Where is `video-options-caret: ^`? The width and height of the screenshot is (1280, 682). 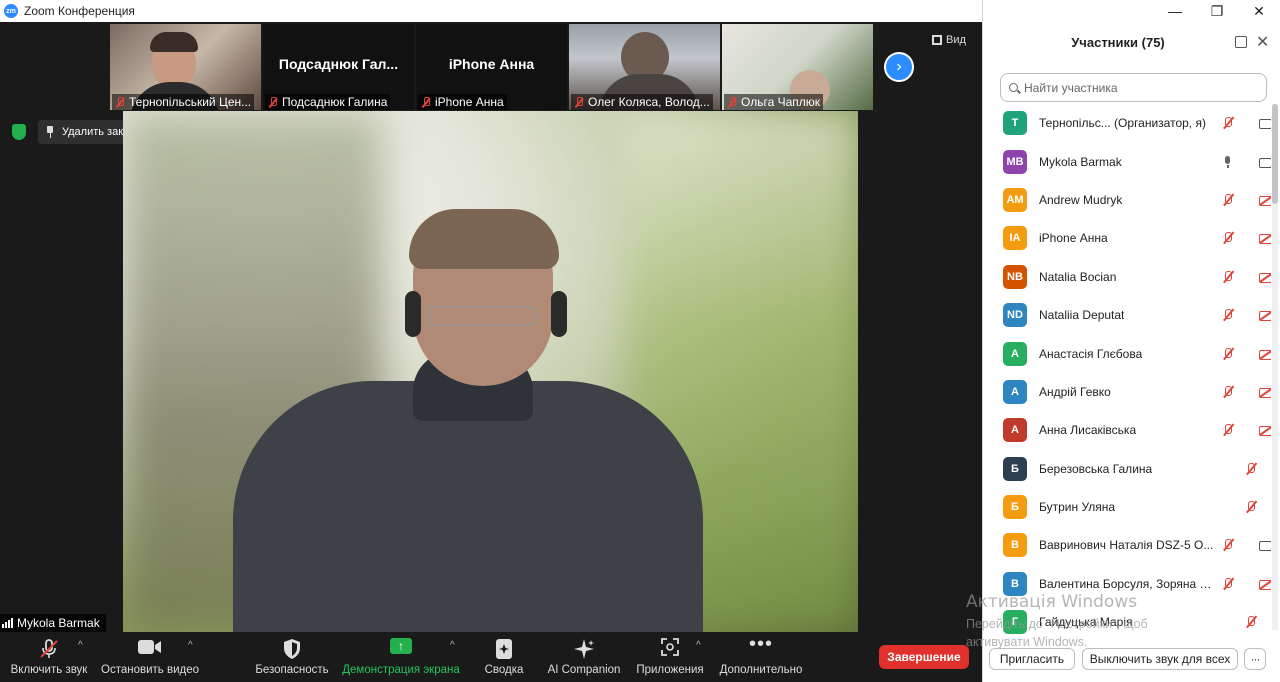 video-options-caret: ^ is located at coordinates (190, 645).